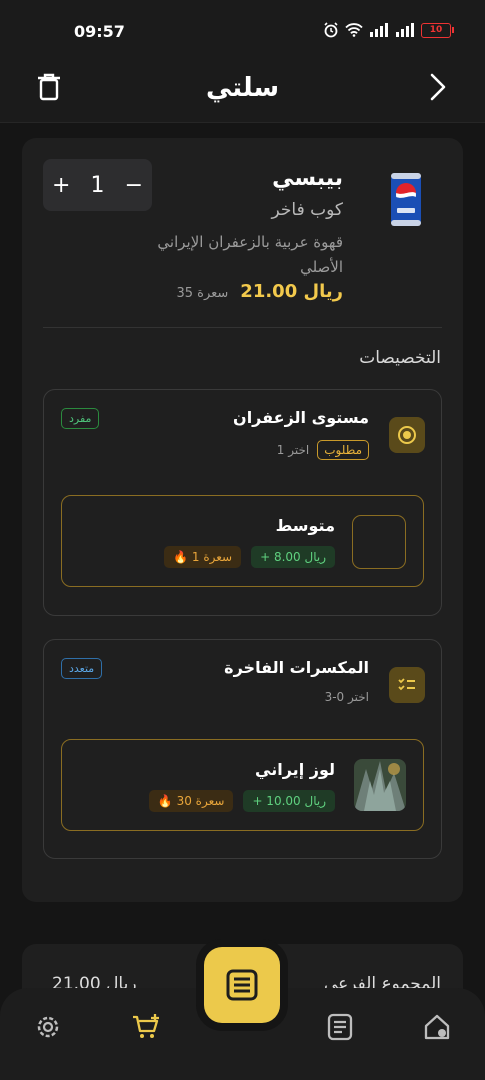 This screenshot has width=485, height=1080. I want to click on menu-icon, so click(242, 985).